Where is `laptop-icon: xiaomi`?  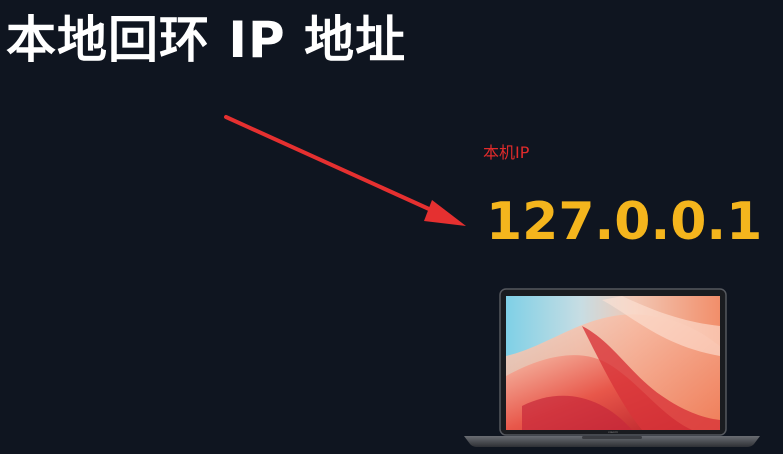 laptop-icon: xiaomi is located at coordinates (612, 367).